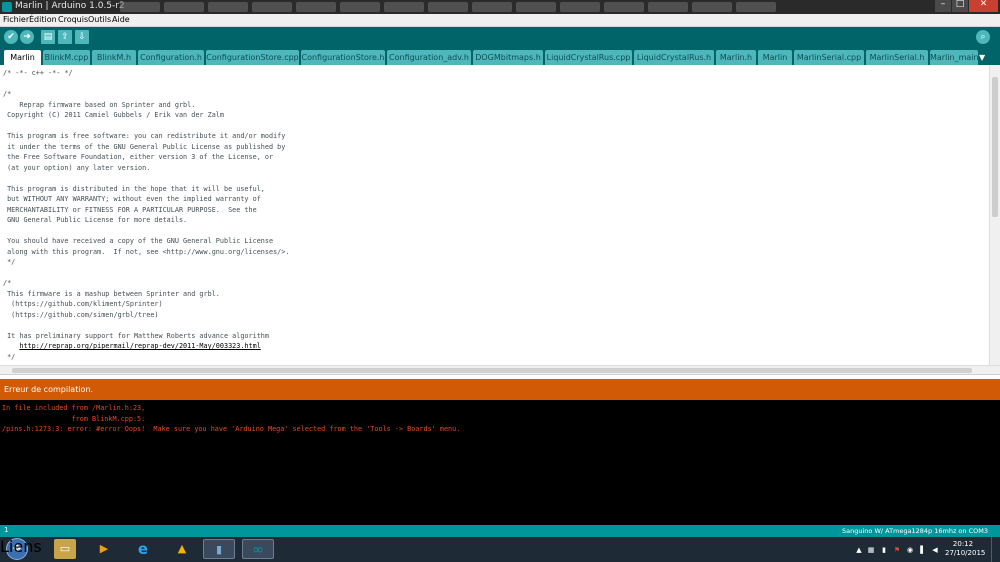 This screenshot has height=562, width=1000. I want to click on media-player-icon: ▶, so click(104, 549).